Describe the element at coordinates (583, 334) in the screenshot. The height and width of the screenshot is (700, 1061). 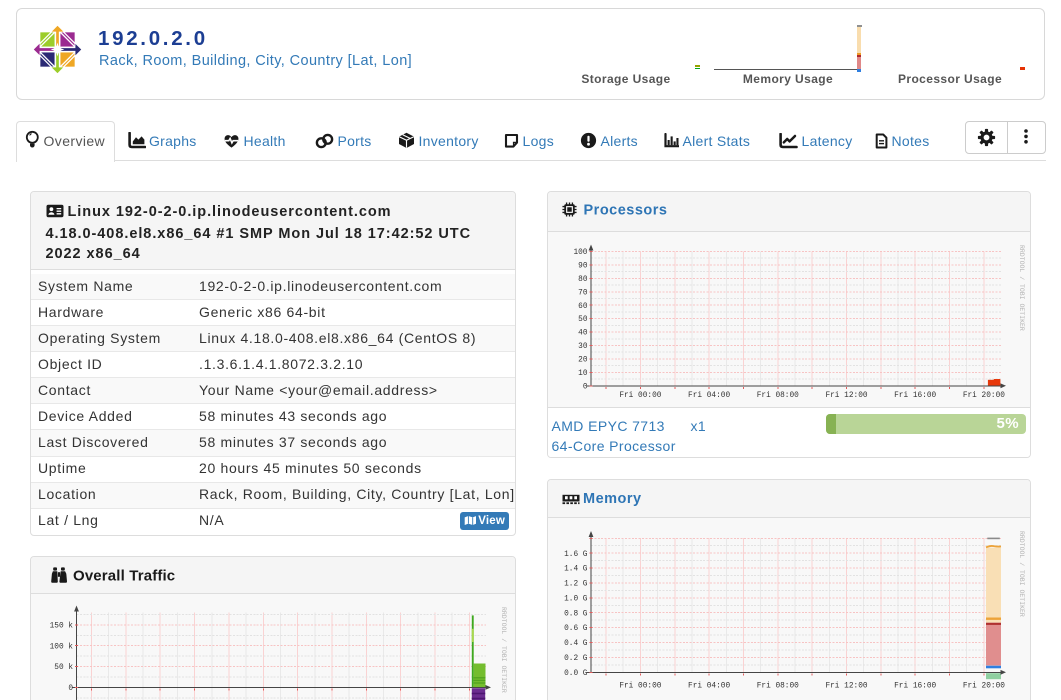
I see `svg-text: 40` at that location.